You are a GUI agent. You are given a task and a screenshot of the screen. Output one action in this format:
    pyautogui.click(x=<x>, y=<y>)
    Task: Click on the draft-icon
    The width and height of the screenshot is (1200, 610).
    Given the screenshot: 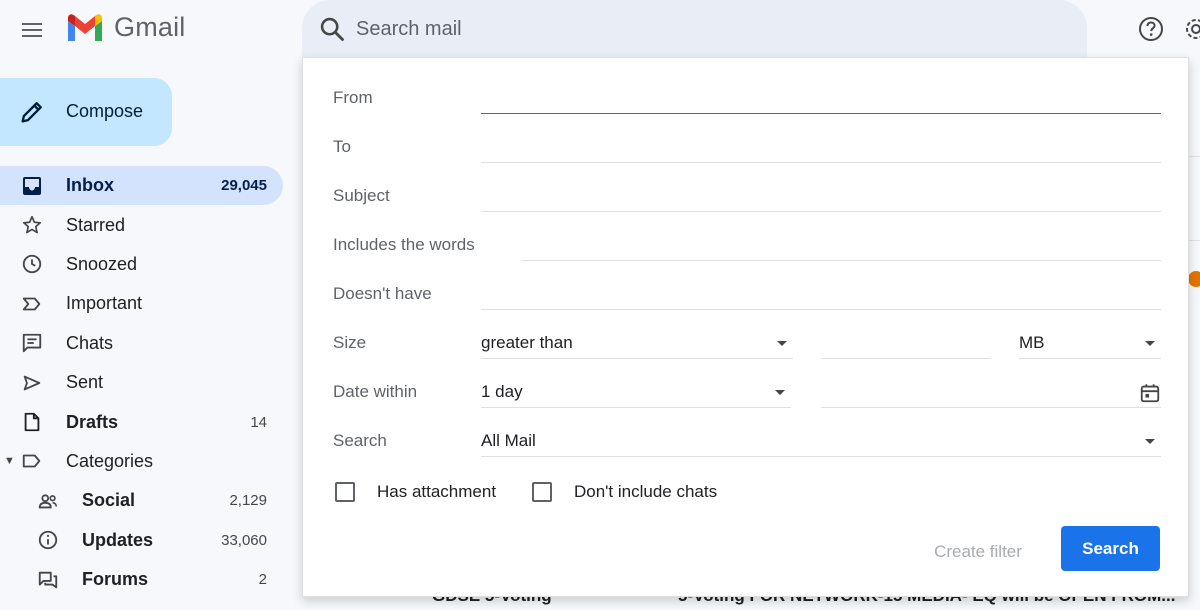 What is the action you would take?
    pyautogui.click(x=32, y=422)
    